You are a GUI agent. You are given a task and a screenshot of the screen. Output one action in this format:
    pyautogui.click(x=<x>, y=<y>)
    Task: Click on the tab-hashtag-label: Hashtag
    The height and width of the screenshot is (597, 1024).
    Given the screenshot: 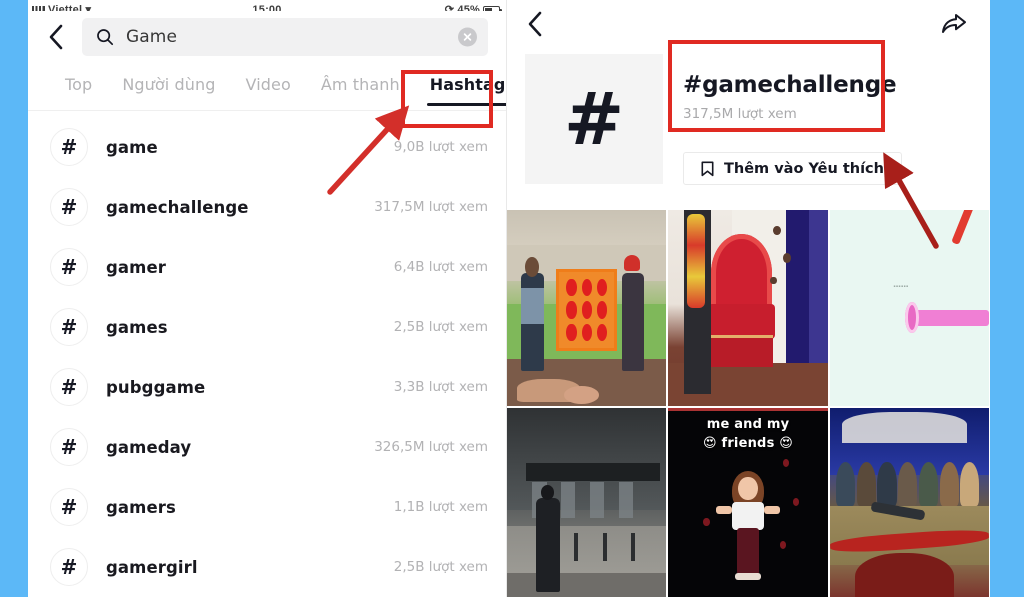 What is the action you would take?
    pyautogui.click(x=467, y=84)
    